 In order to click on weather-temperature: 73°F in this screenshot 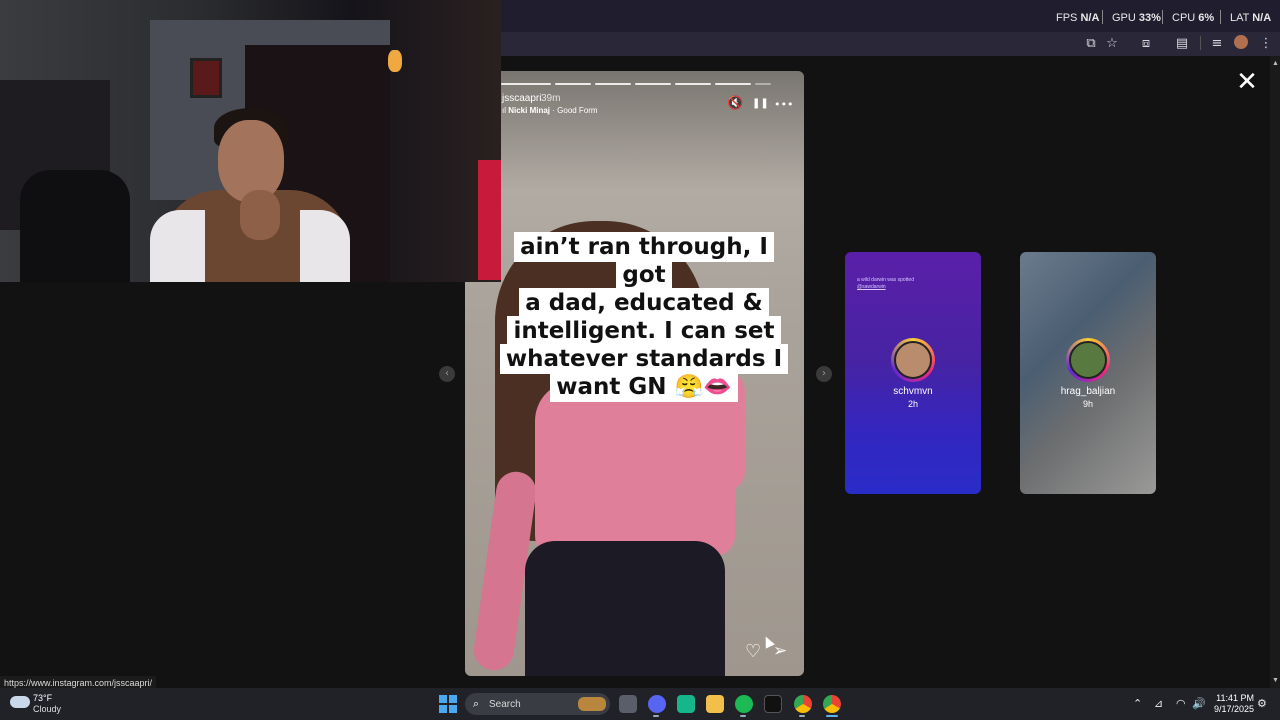, I will do `click(42, 698)`.